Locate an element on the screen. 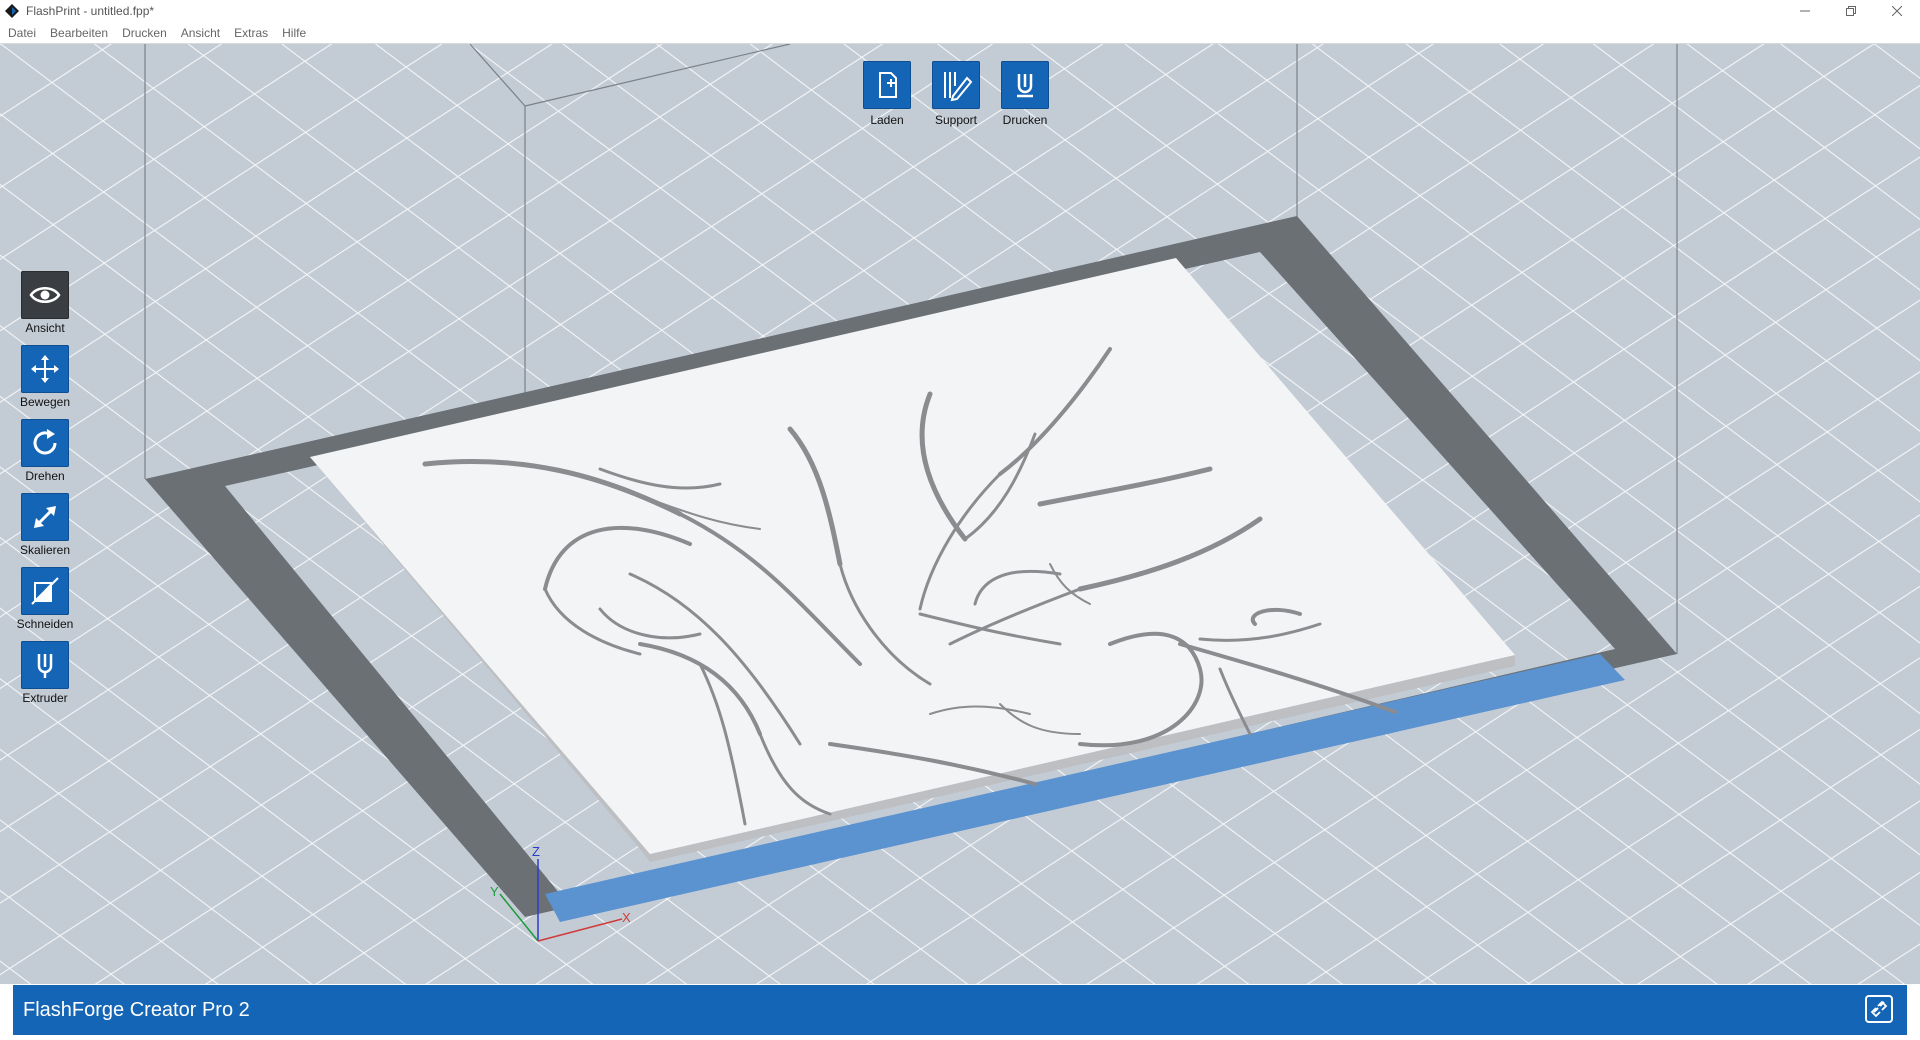 The image size is (1920, 1040). scale-tool: Skalieren is located at coordinates (45, 525).